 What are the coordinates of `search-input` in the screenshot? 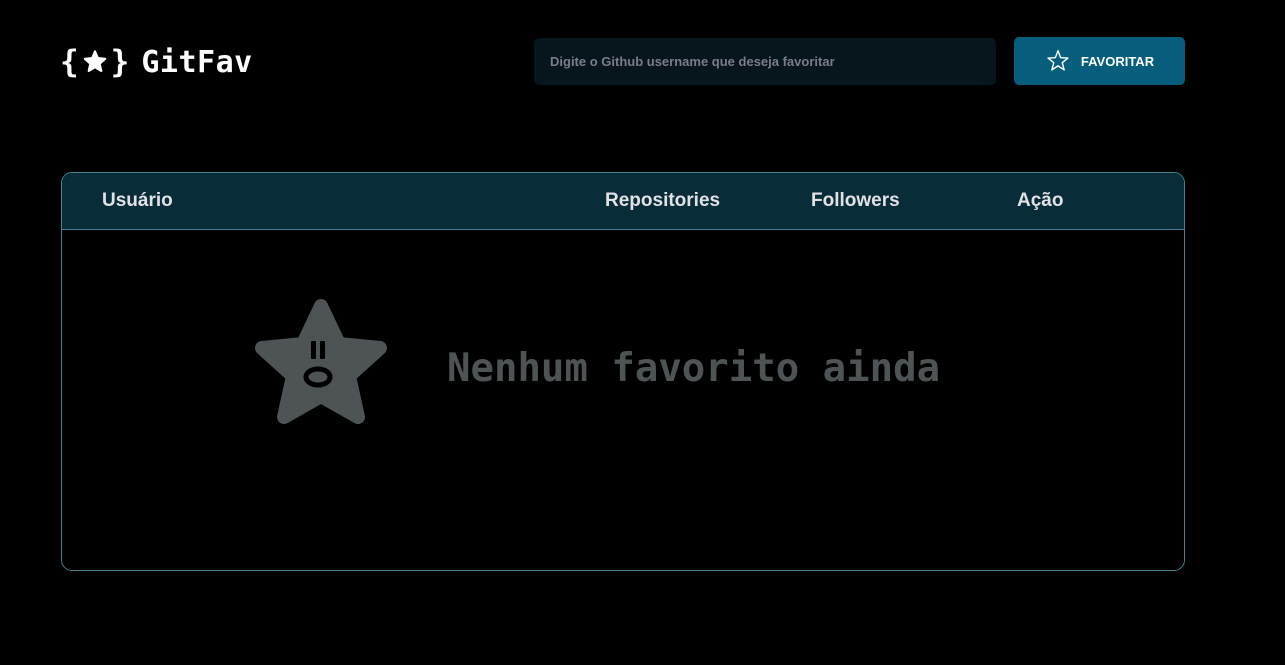 It's located at (765, 61).